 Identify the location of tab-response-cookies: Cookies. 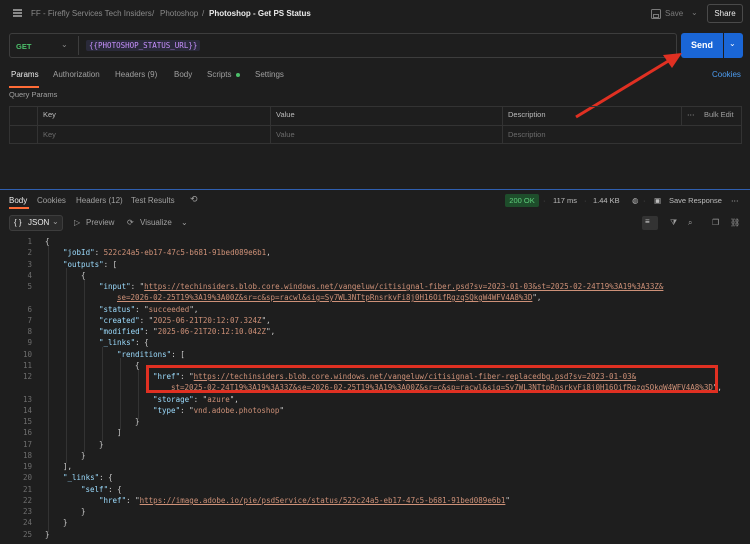
(51, 200).